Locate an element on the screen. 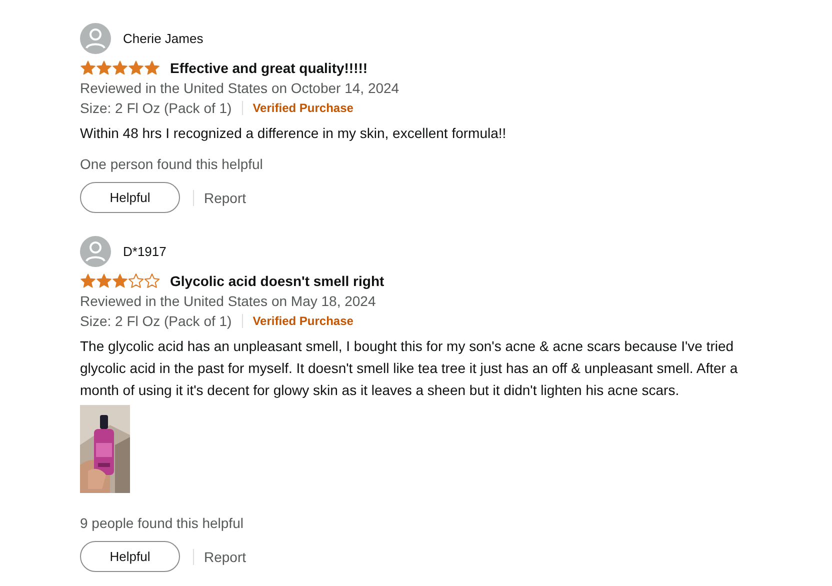 This screenshot has width=832, height=586. helpful-count: 9 people found this helpful is located at coordinates (162, 523).